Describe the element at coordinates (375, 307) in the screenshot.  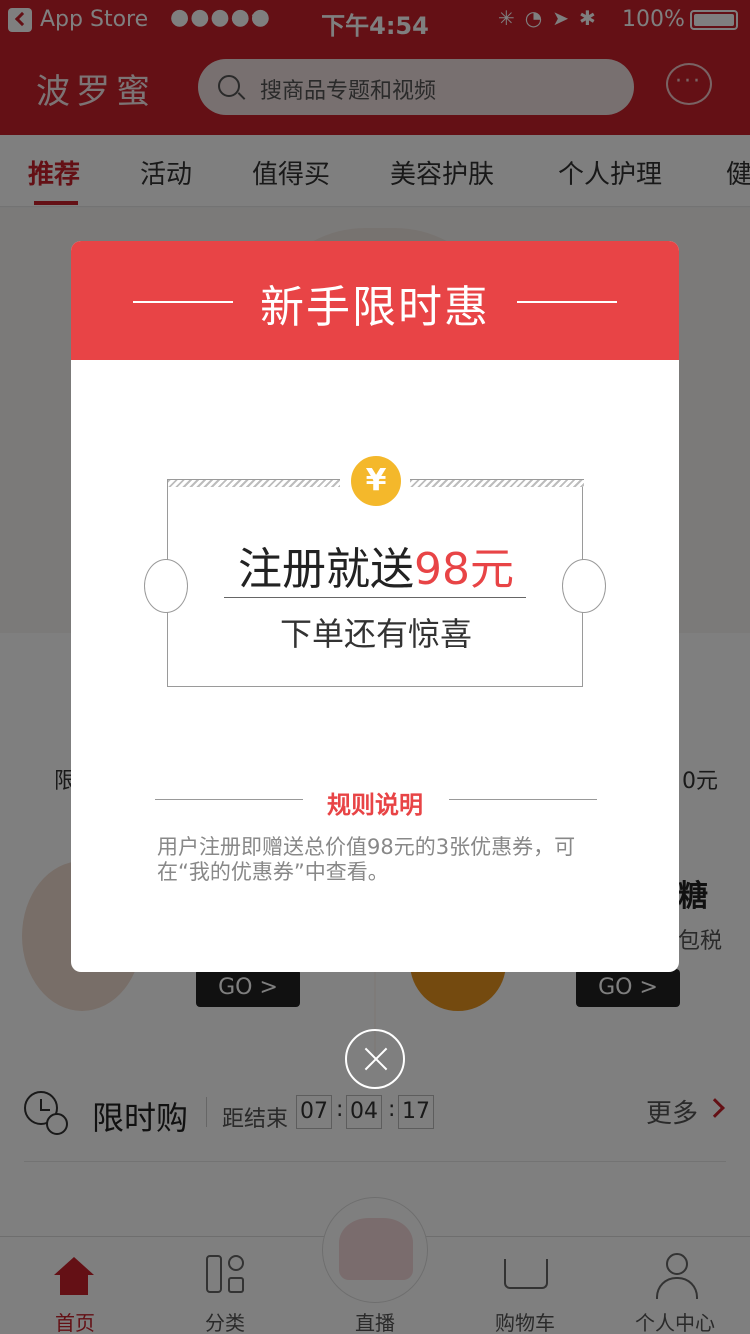
I see `modal-title: 新手限时惠` at that location.